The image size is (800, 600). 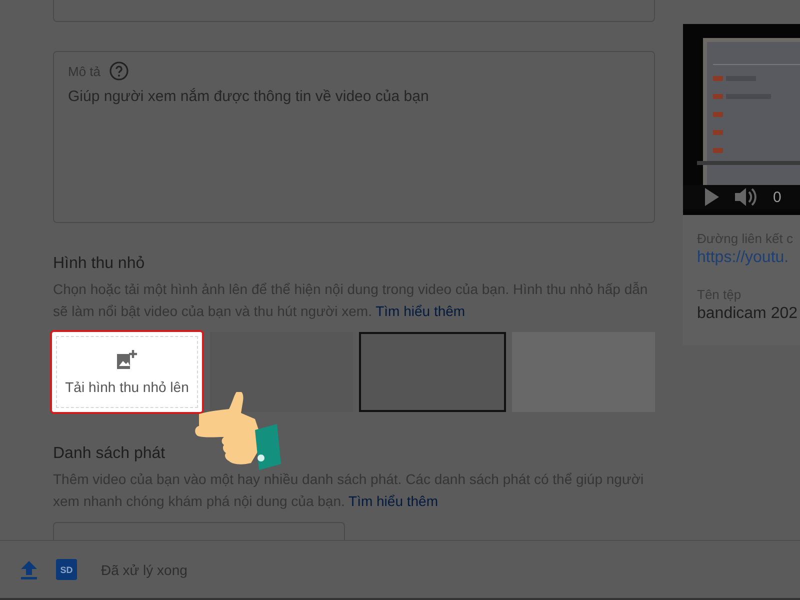 What do you see at coordinates (99, 264) in the screenshot?
I see `section-heading: Hình thu nhỏ` at bounding box center [99, 264].